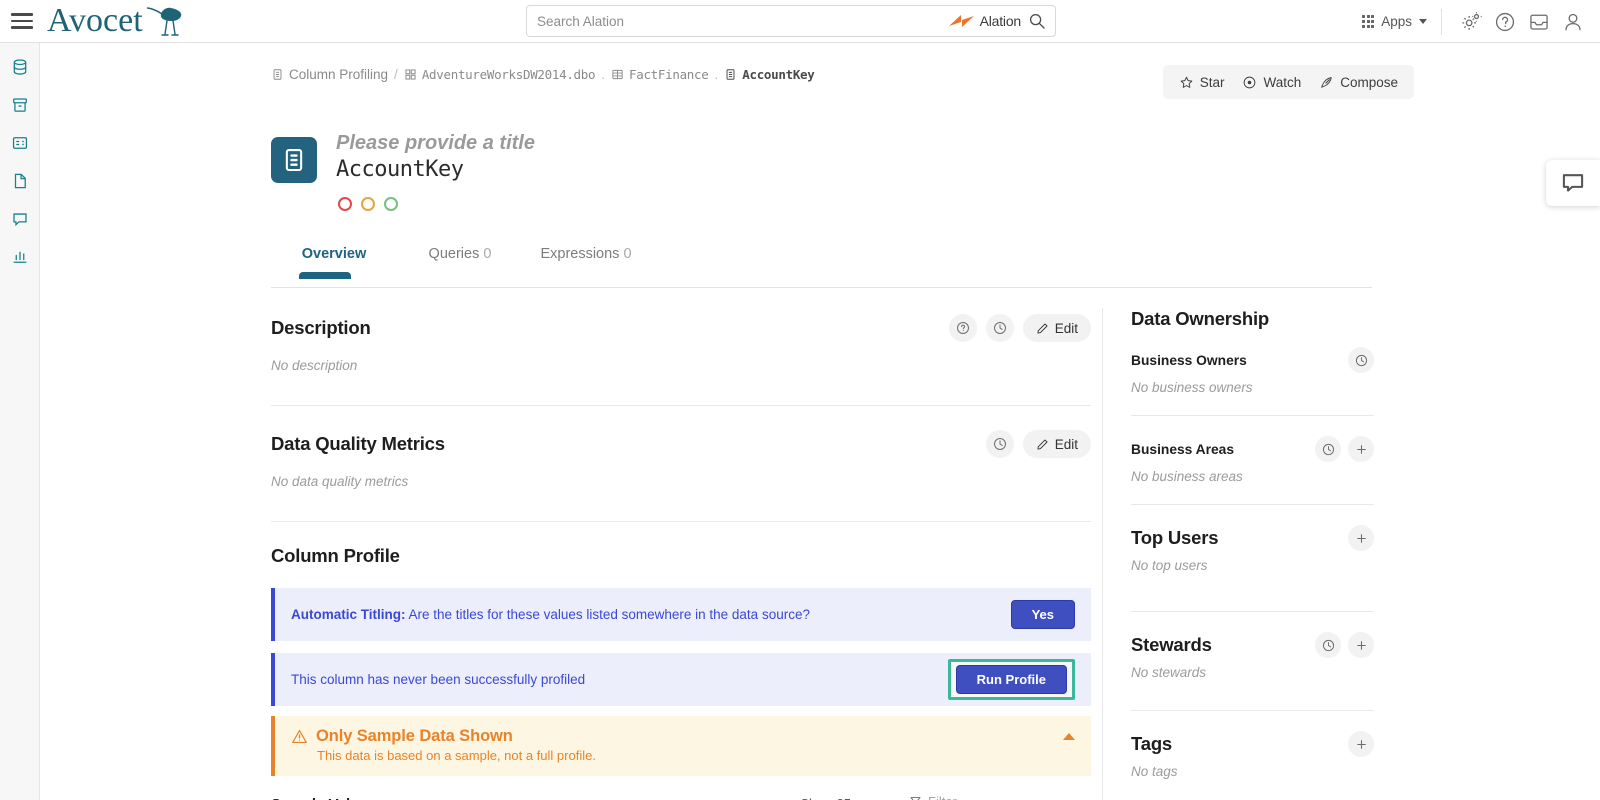 Image resolution: width=1600 pixels, height=800 pixels. What do you see at coordinates (345, 203) in the screenshot?
I see `status-dot-red` at bounding box center [345, 203].